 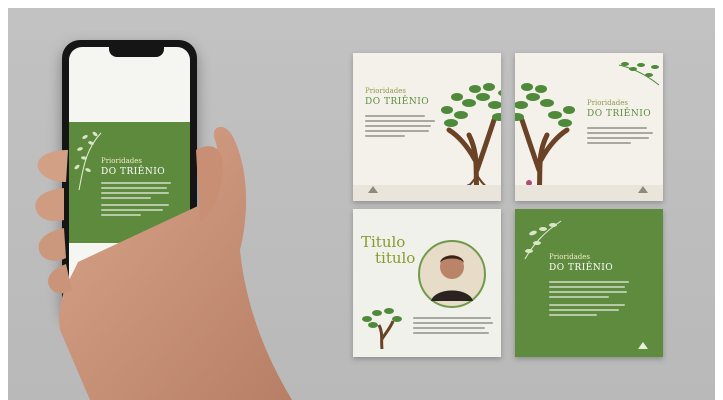 I want to click on card4-text, so click(x=589, y=291).